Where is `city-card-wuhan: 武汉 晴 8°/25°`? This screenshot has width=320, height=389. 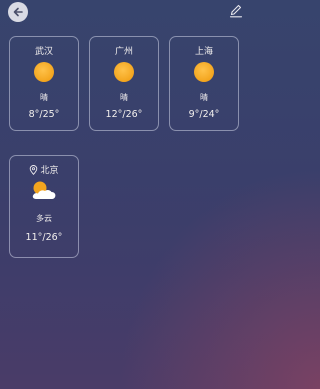
city-card-wuhan: 武汉 晴 8°/25° is located at coordinates (44, 83).